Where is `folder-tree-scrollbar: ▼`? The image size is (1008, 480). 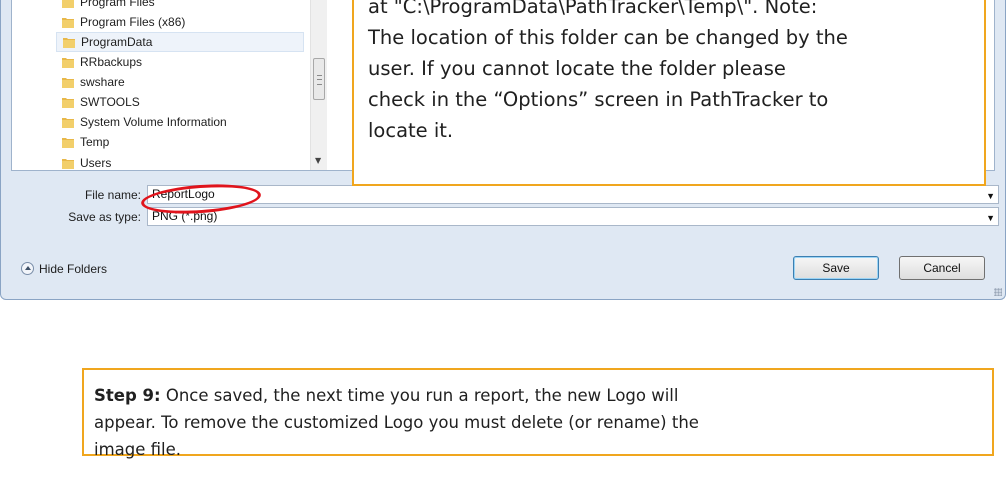
folder-tree-scrollbar: ▼ is located at coordinates (318, 85).